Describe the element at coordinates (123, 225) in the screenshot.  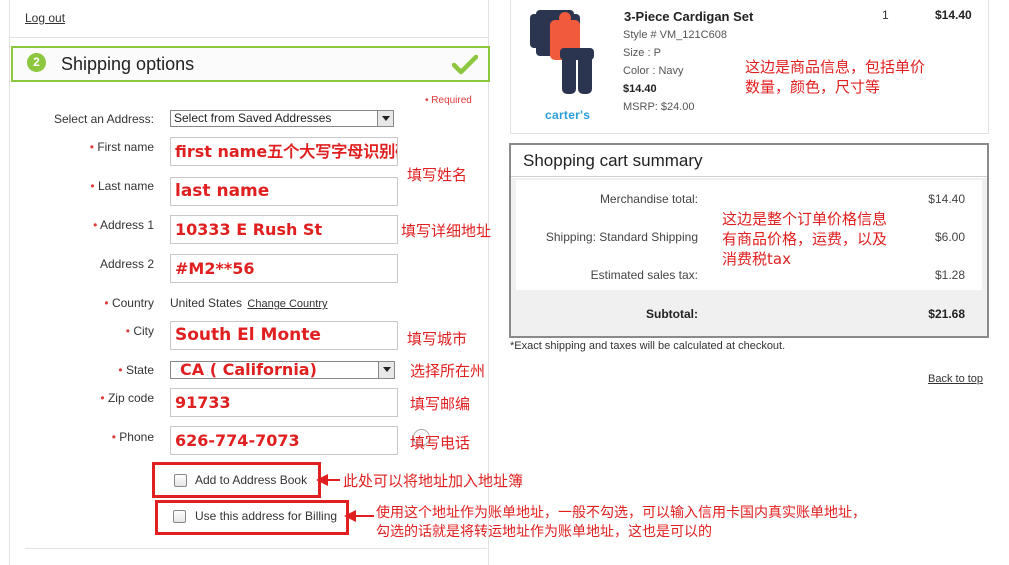
I see `address1-label: • Address 1` at that location.